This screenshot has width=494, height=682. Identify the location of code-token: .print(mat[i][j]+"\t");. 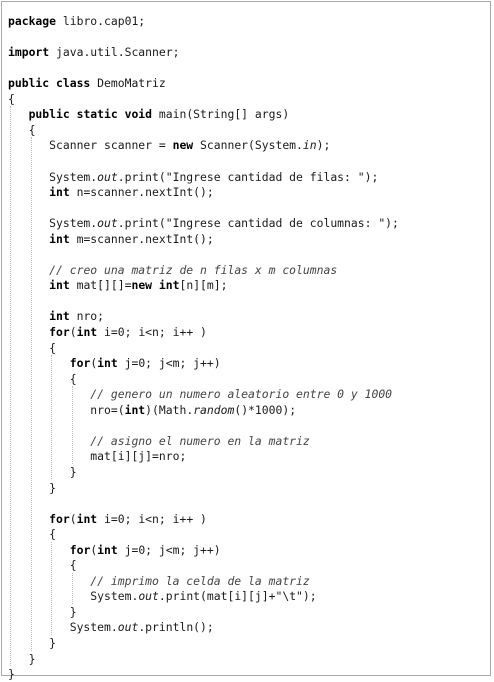
(237, 596).